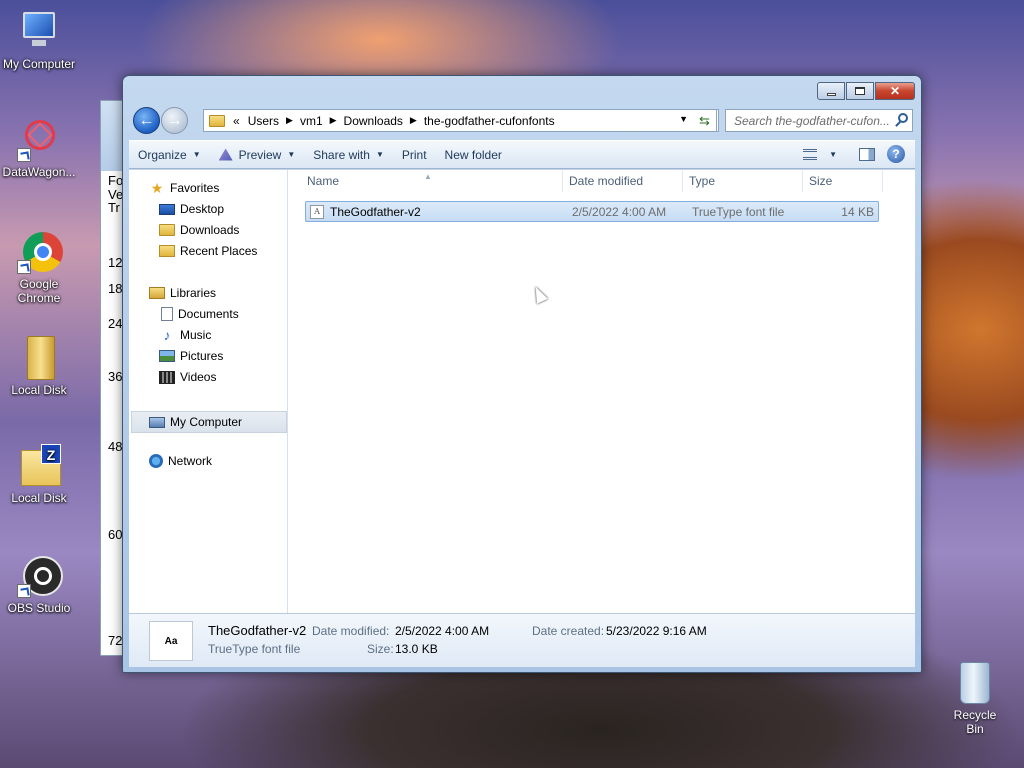  I want to click on font-preview-icon, so click(225, 154).